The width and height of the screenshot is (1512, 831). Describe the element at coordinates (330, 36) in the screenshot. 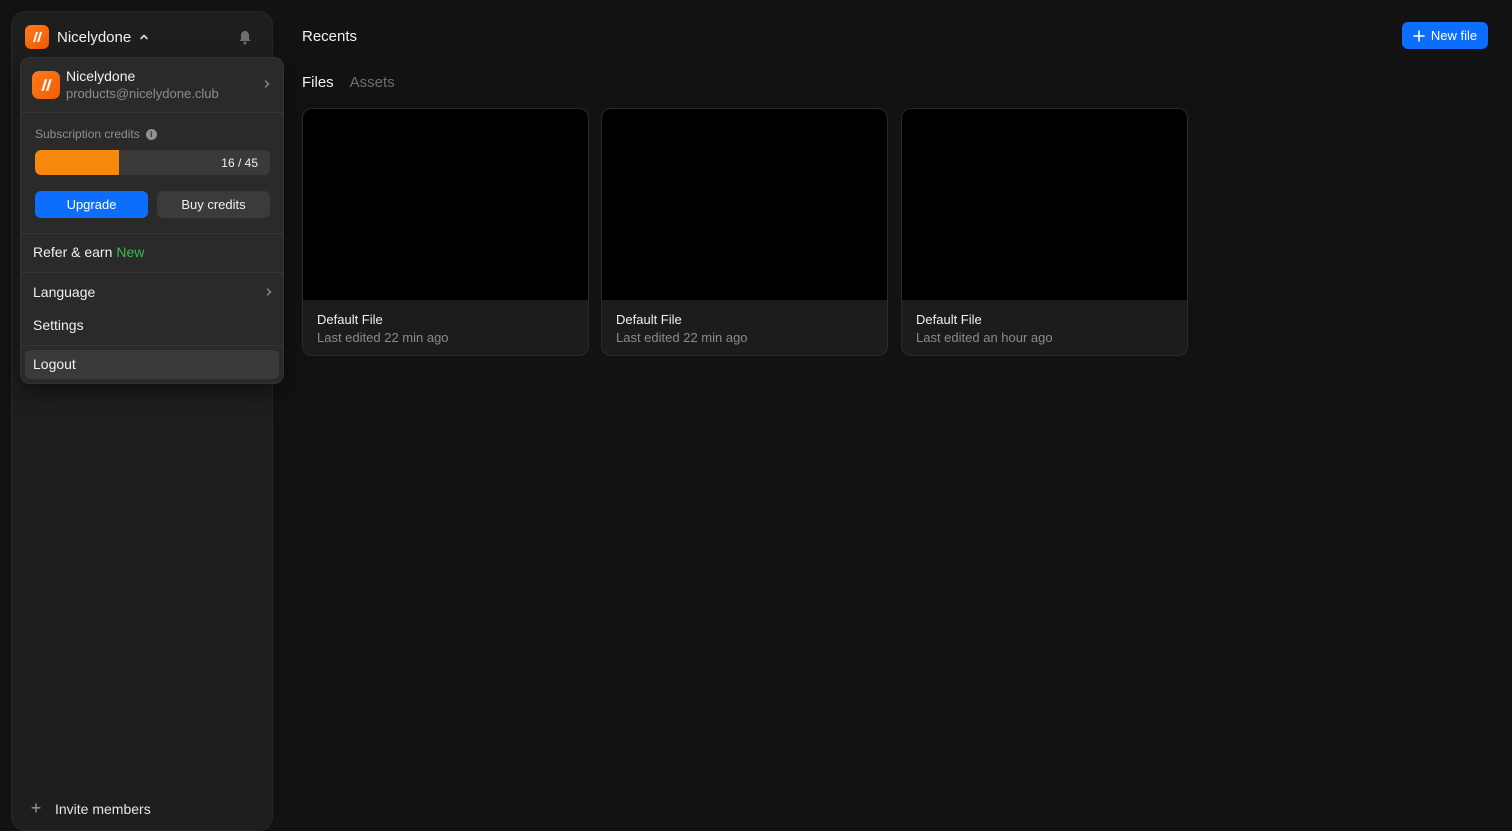

I see `page-title: Recents` at that location.